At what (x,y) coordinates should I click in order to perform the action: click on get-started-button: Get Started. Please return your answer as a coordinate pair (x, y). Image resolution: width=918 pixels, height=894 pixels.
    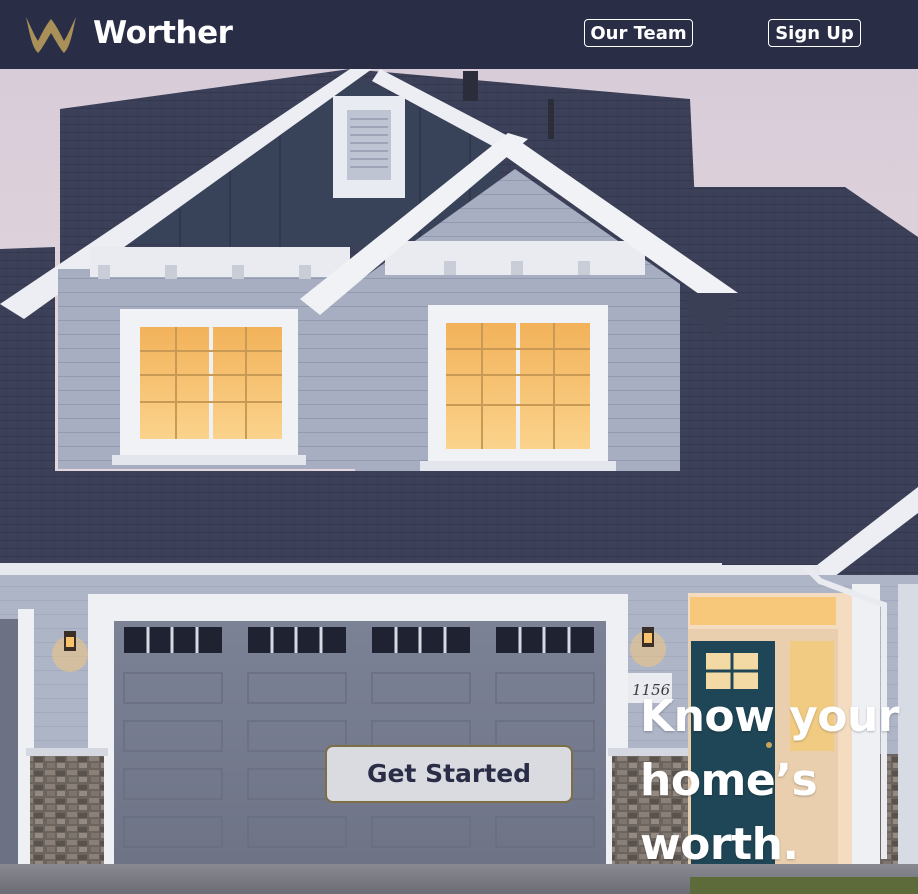
    Looking at the image, I should click on (449, 774).